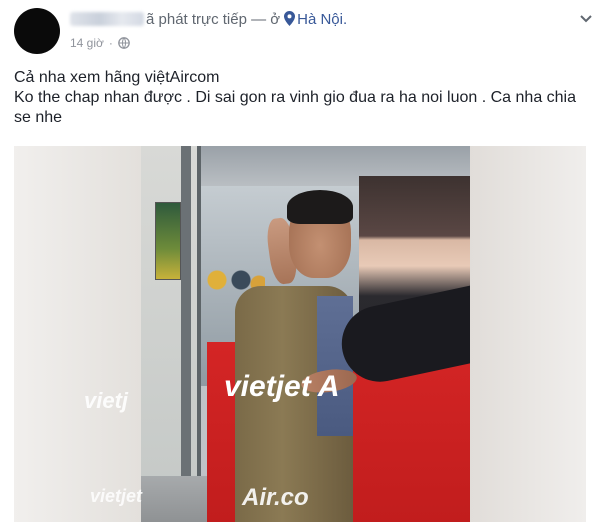 This screenshot has height=522, width=600. I want to click on post-header: ã phát trực tiếp — ở Hà Nội., so click(208, 19).